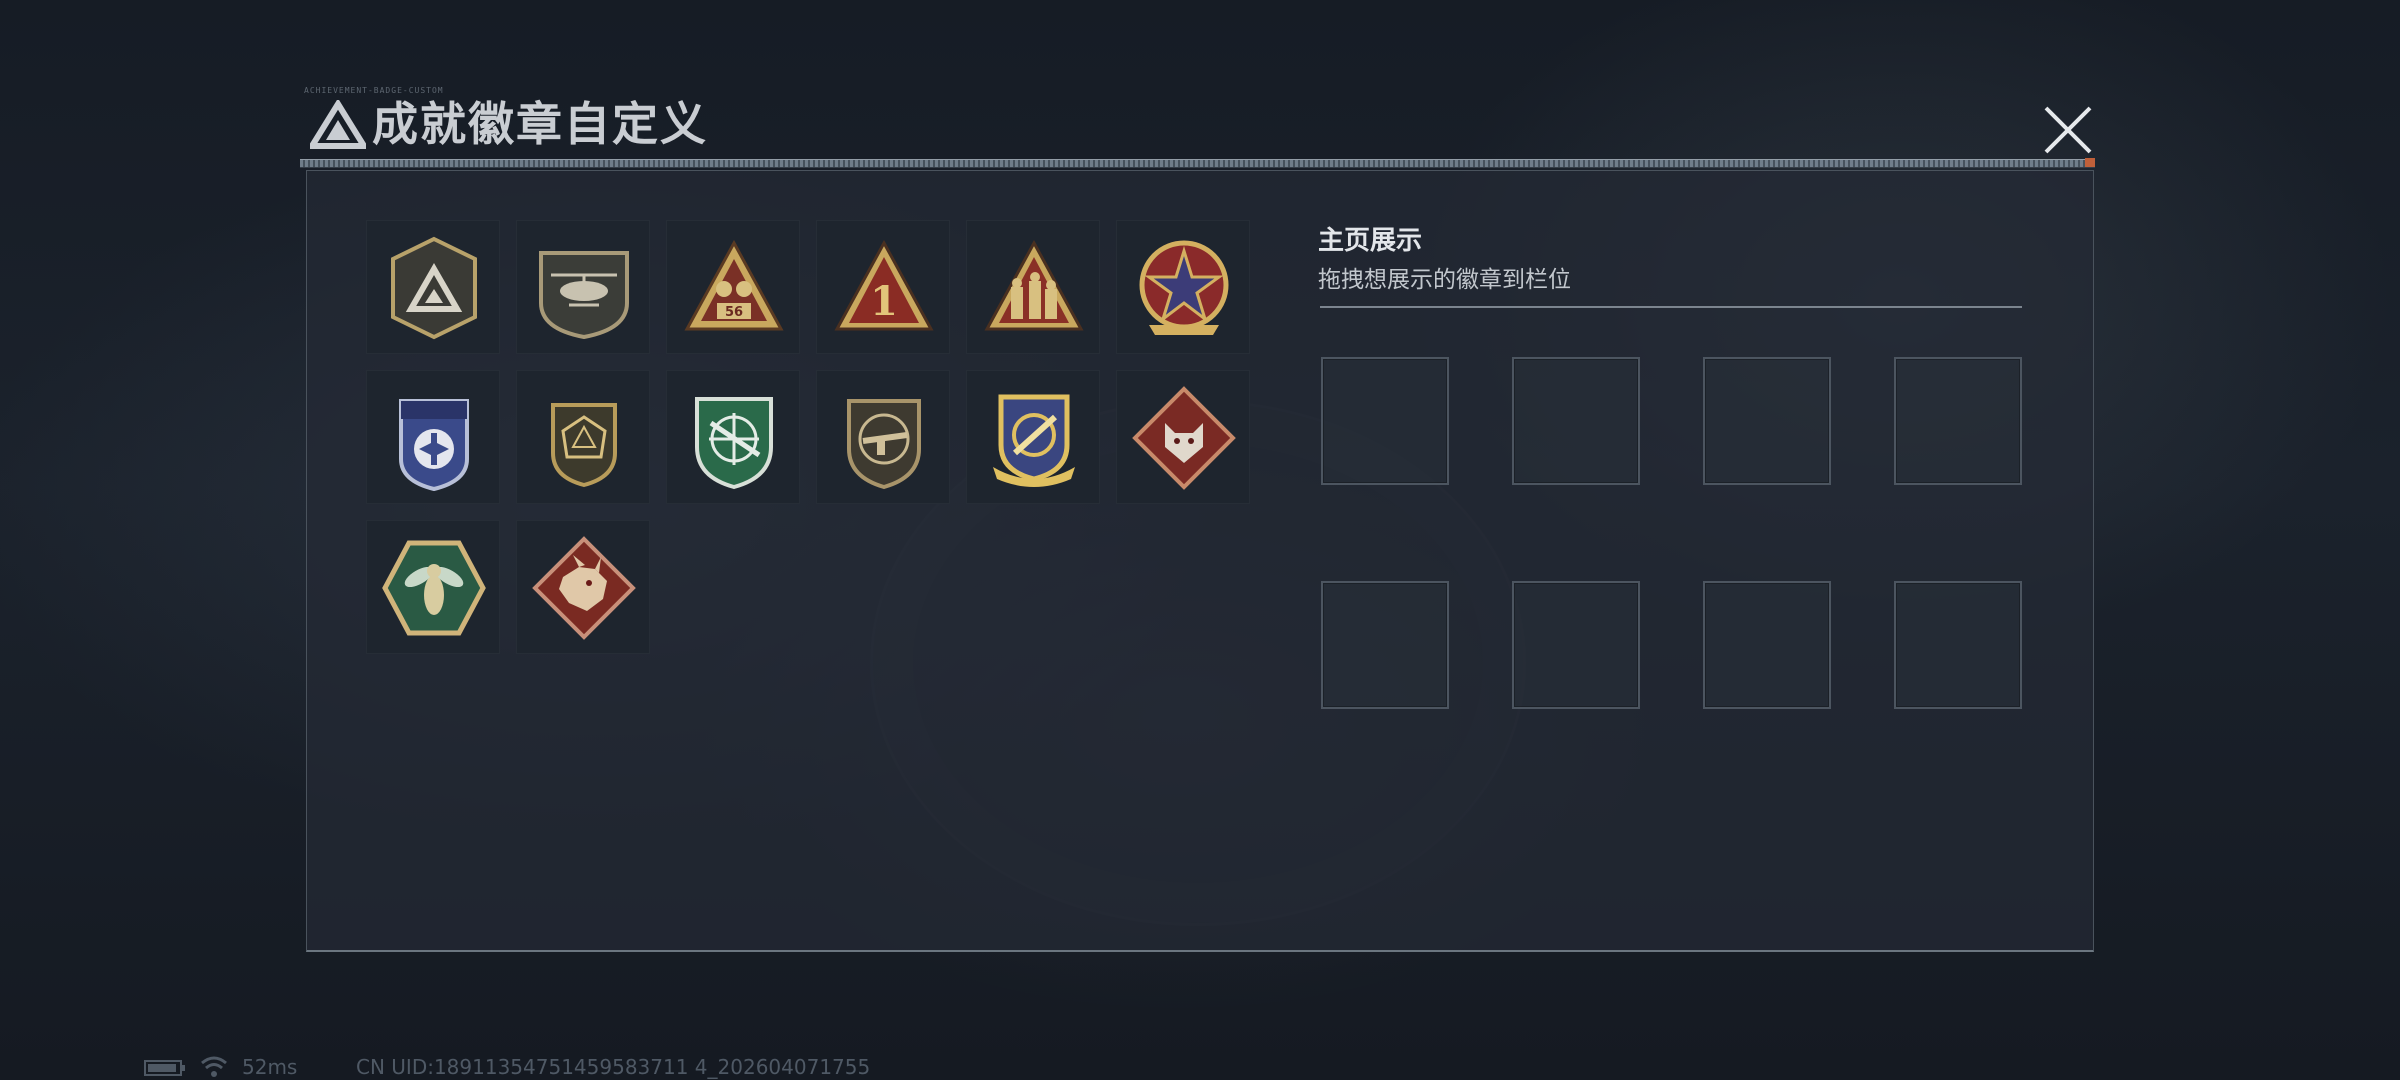  Describe the element at coordinates (338, 124) in the screenshot. I see `delta-logo-icon` at that location.